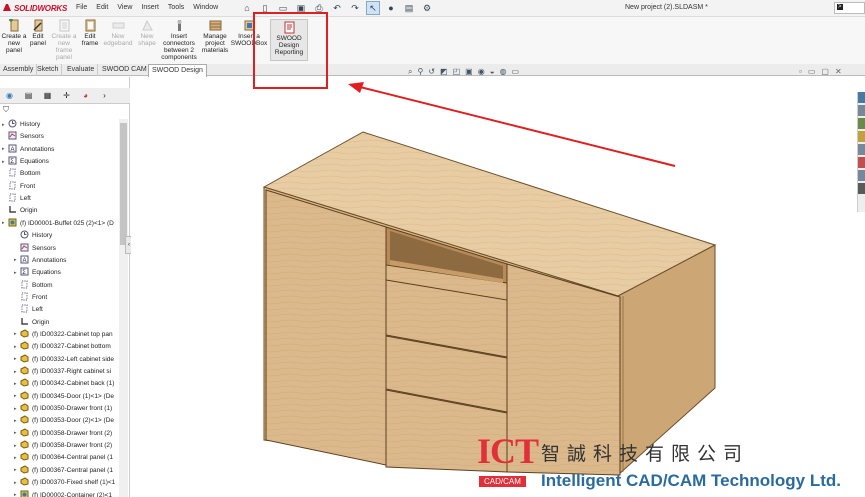 The width and height of the screenshot is (865, 497). Describe the element at coordinates (62, 371) in the screenshot. I see `tree-item: ▸ (f) ID00337-Right cabinet si` at that location.